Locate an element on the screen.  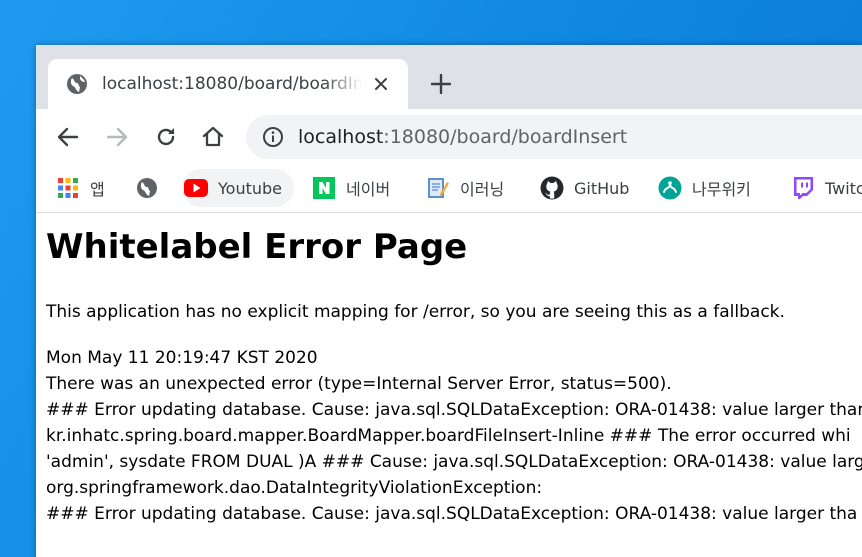
github-icon is located at coordinates (552, 188).